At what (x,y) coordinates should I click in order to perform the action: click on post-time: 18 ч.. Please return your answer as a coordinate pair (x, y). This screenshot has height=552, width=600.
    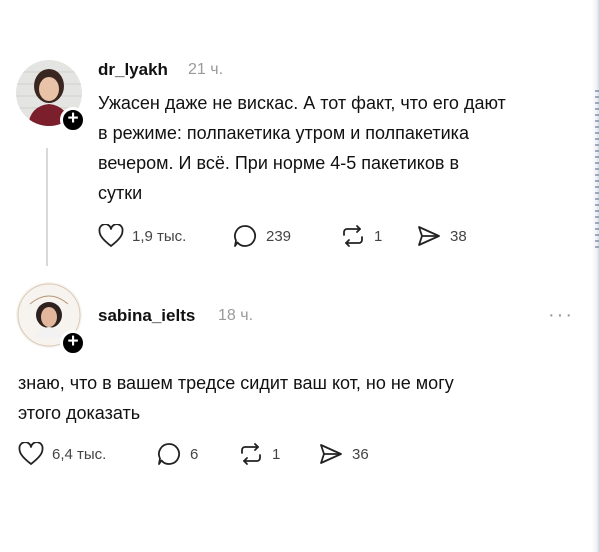
    Looking at the image, I should click on (236, 315).